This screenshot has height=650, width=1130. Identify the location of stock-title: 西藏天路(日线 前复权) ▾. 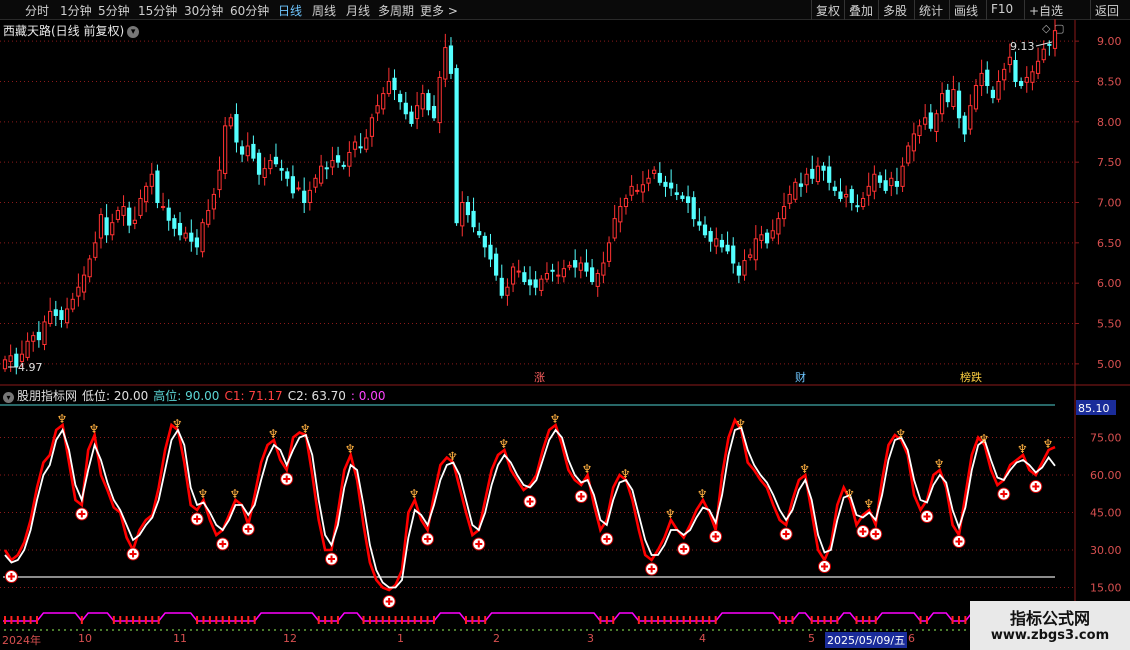
(71, 30).